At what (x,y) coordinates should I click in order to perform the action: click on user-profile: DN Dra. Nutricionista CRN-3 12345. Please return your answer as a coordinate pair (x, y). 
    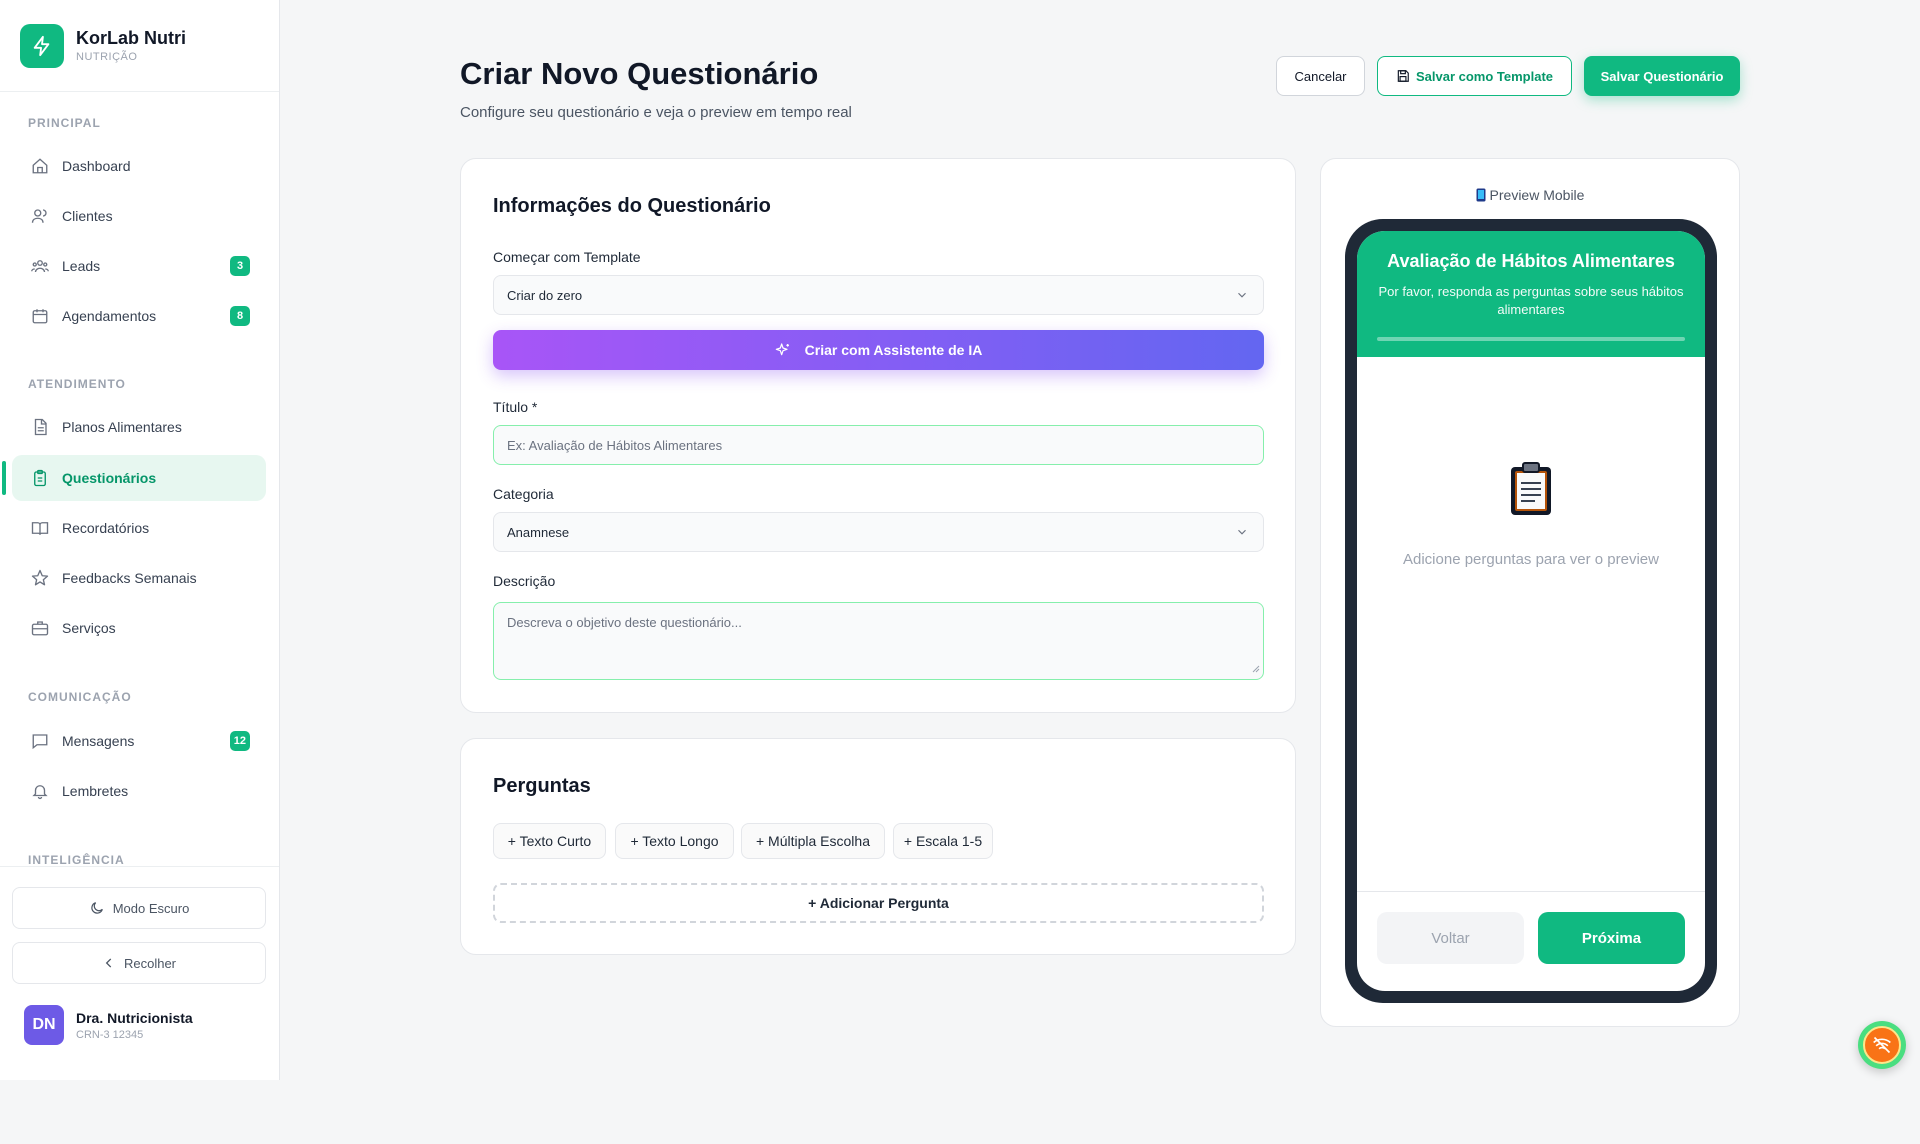
    Looking at the image, I should click on (108, 1025).